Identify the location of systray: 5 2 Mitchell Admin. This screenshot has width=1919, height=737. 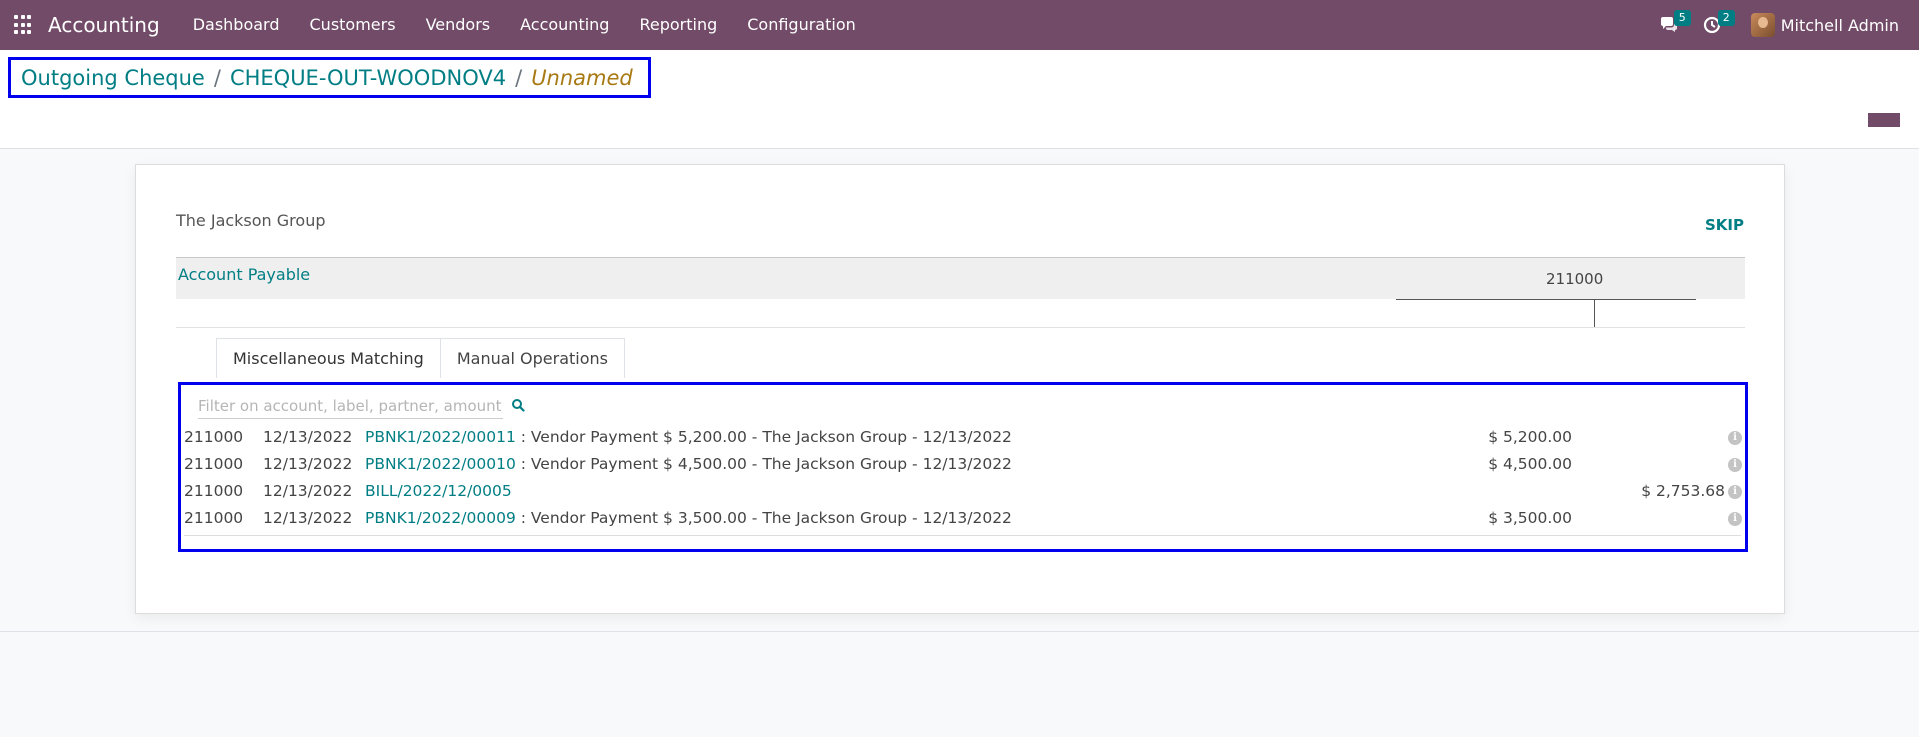
(1783, 25).